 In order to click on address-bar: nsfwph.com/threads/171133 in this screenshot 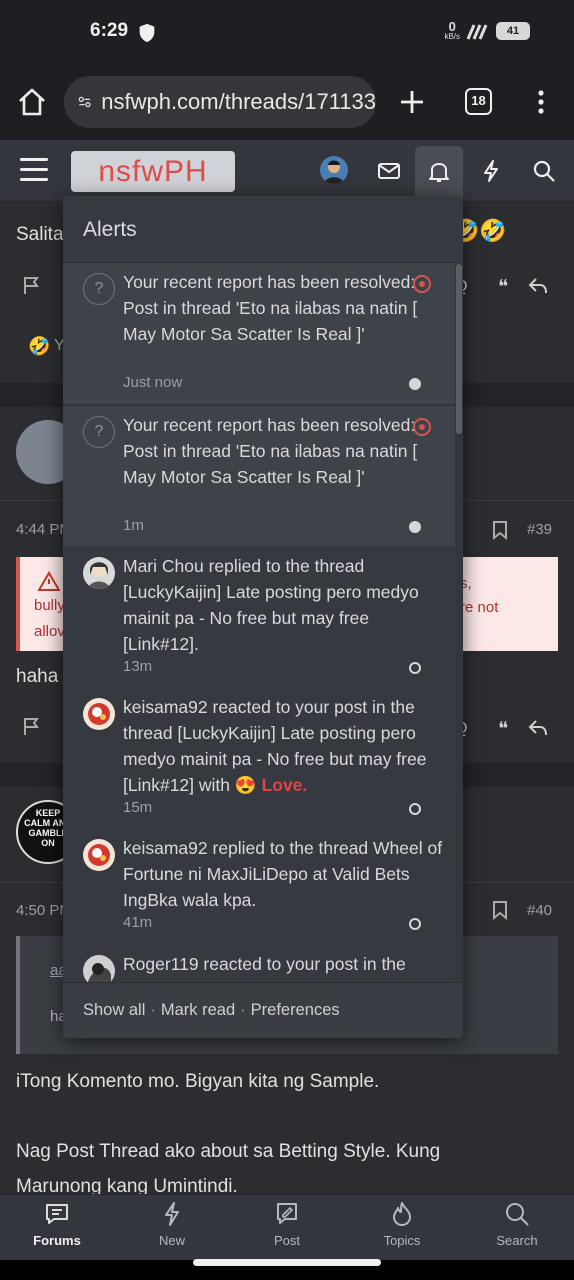, I will do `click(220, 102)`.